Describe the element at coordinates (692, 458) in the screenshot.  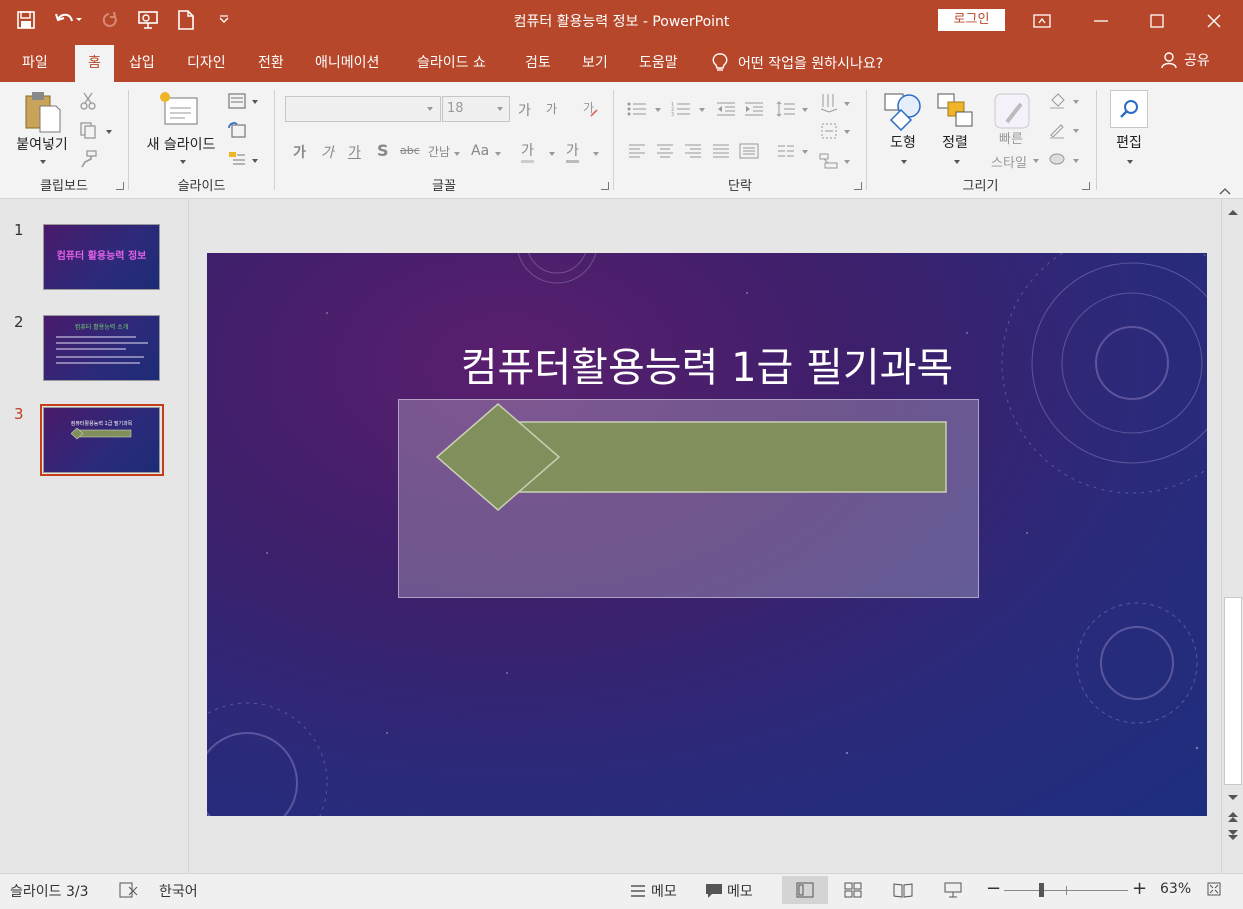
I see `arrow-shape-group` at that location.